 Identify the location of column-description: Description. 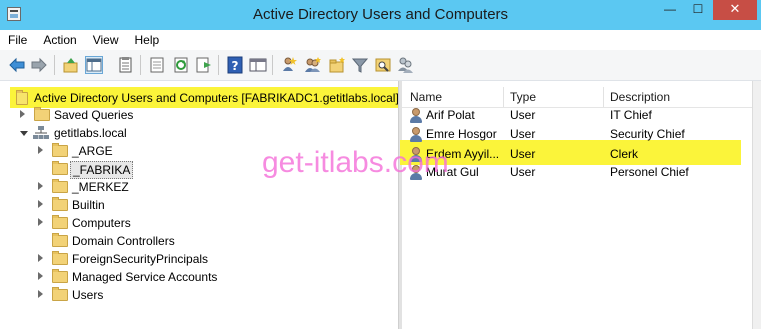
(640, 97).